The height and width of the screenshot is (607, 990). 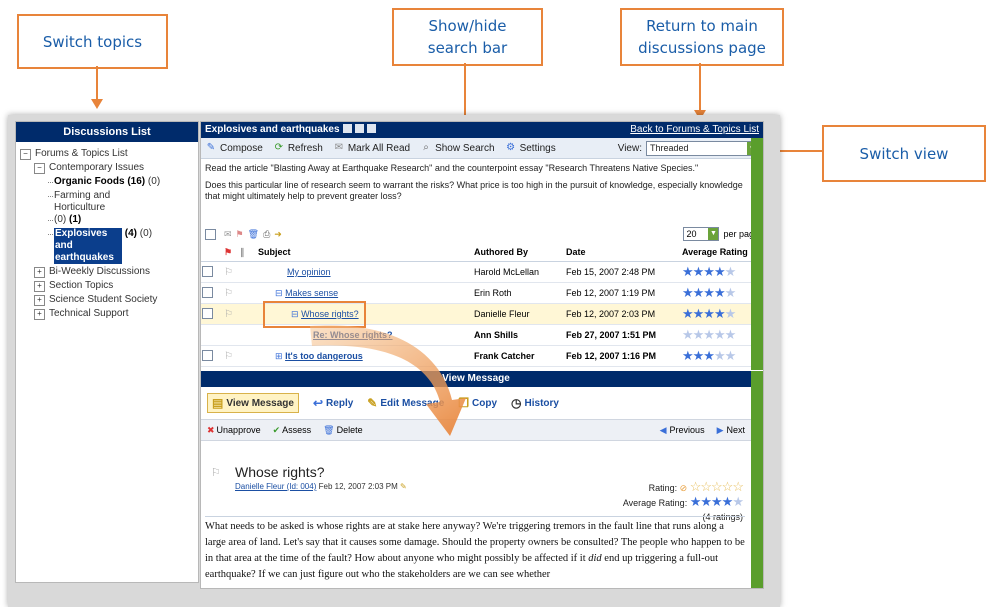 What do you see at coordinates (702, 148) in the screenshot?
I see `view-select: Threaded▼` at bounding box center [702, 148].